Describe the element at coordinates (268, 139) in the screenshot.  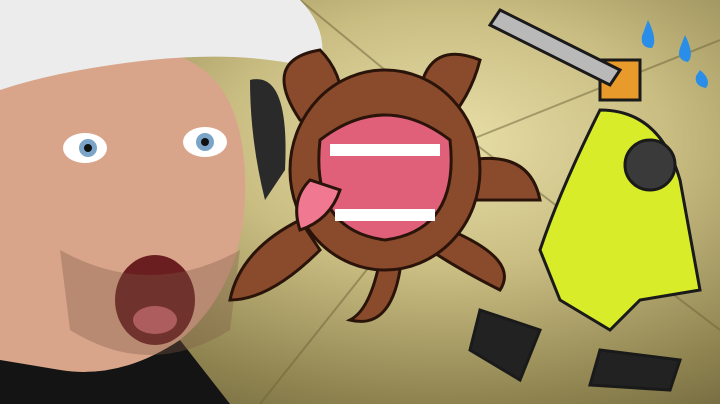
I see `headphones` at that location.